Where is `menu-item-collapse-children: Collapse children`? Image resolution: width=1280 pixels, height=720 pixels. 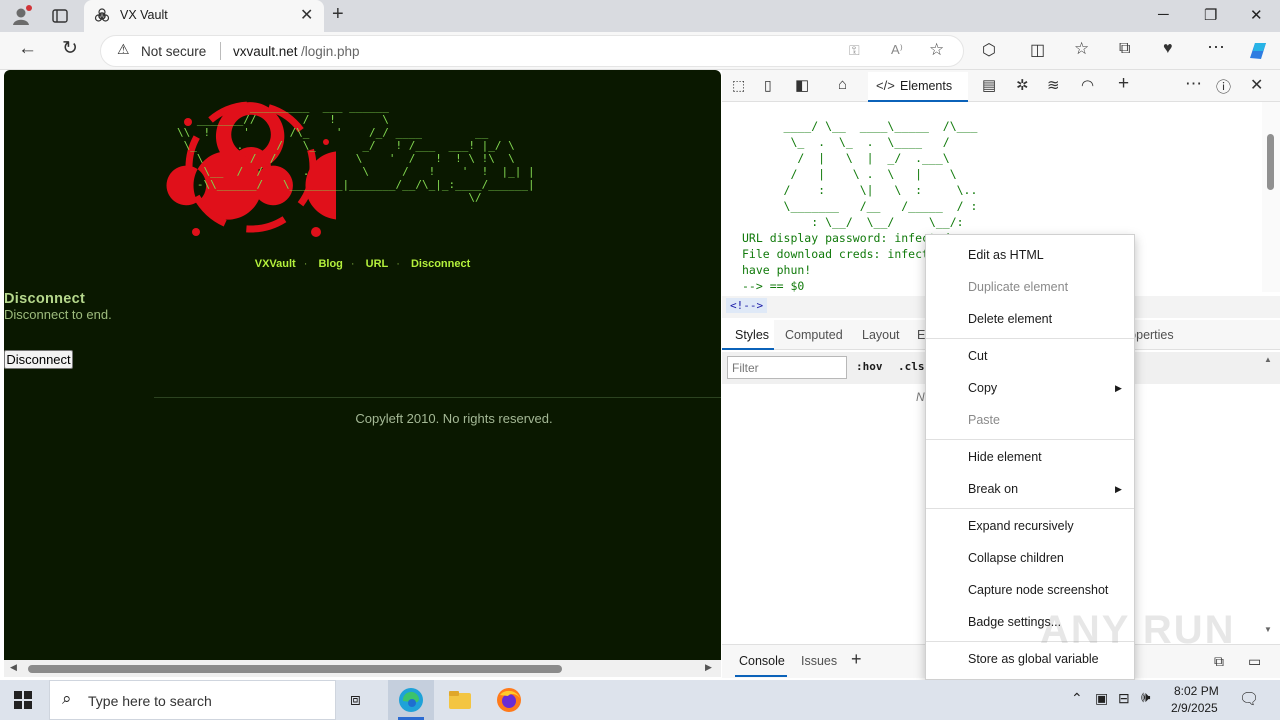 menu-item-collapse-children: Collapse children is located at coordinates (1016, 558).